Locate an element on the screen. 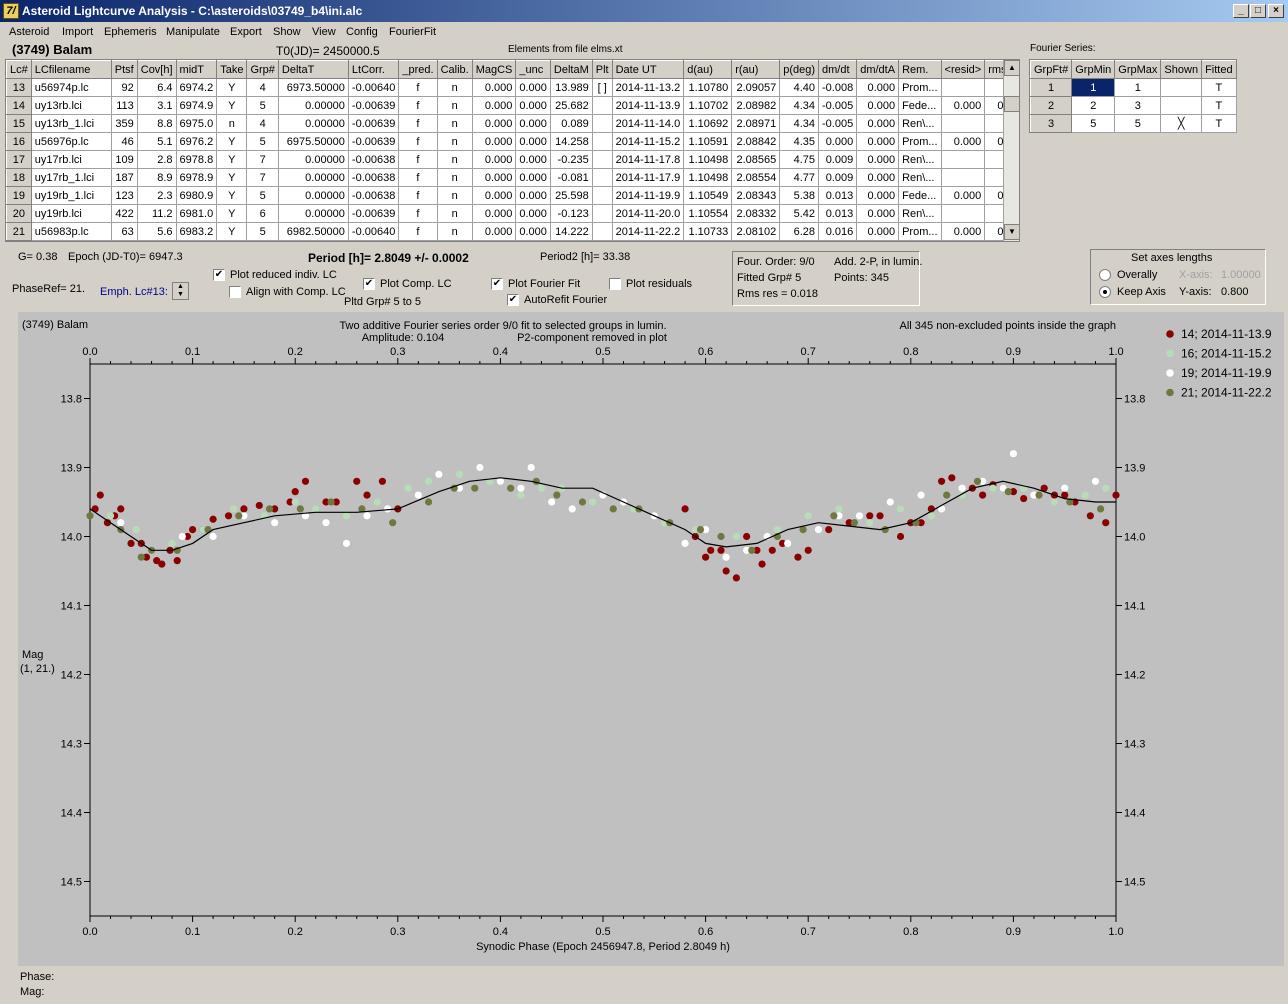 The height and width of the screenshot is (1004, 1288). lc-col-header: p(deg) is located at coordinates (799, 69).